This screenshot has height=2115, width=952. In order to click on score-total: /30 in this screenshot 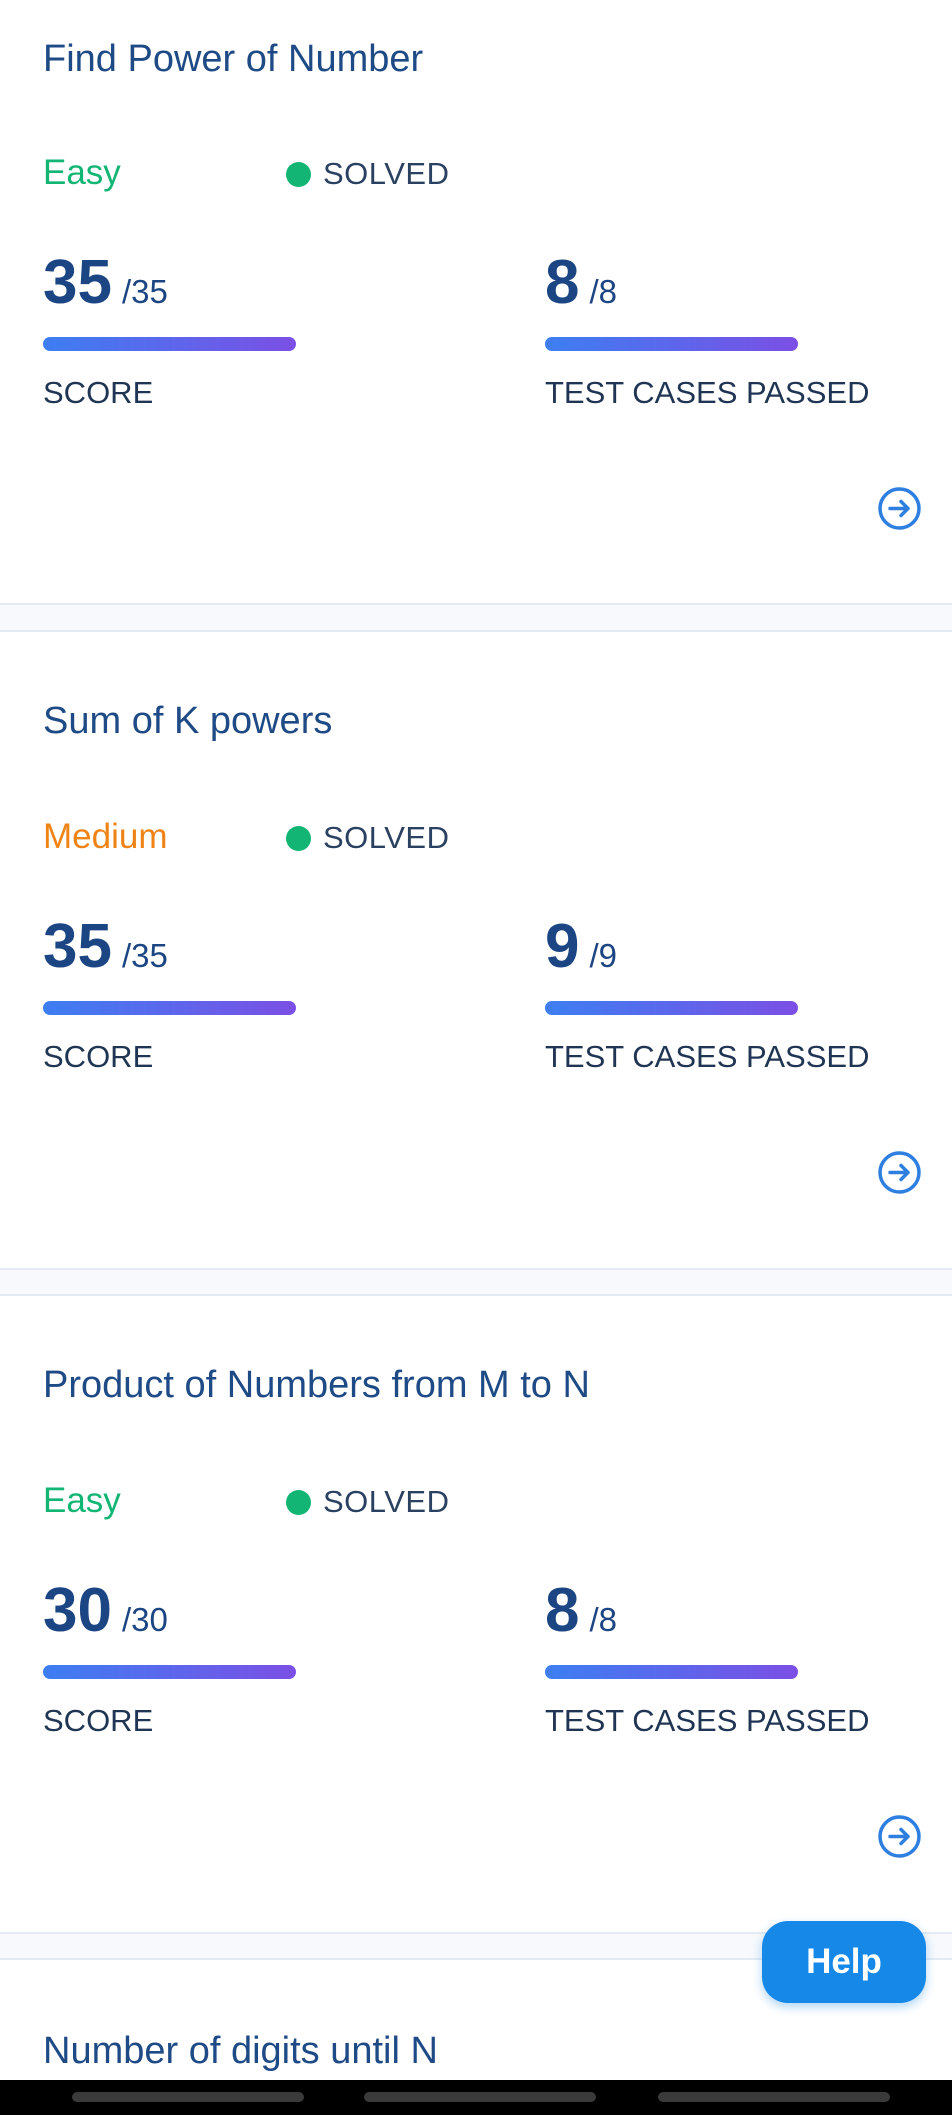, I will do `click(144, 1619)`.